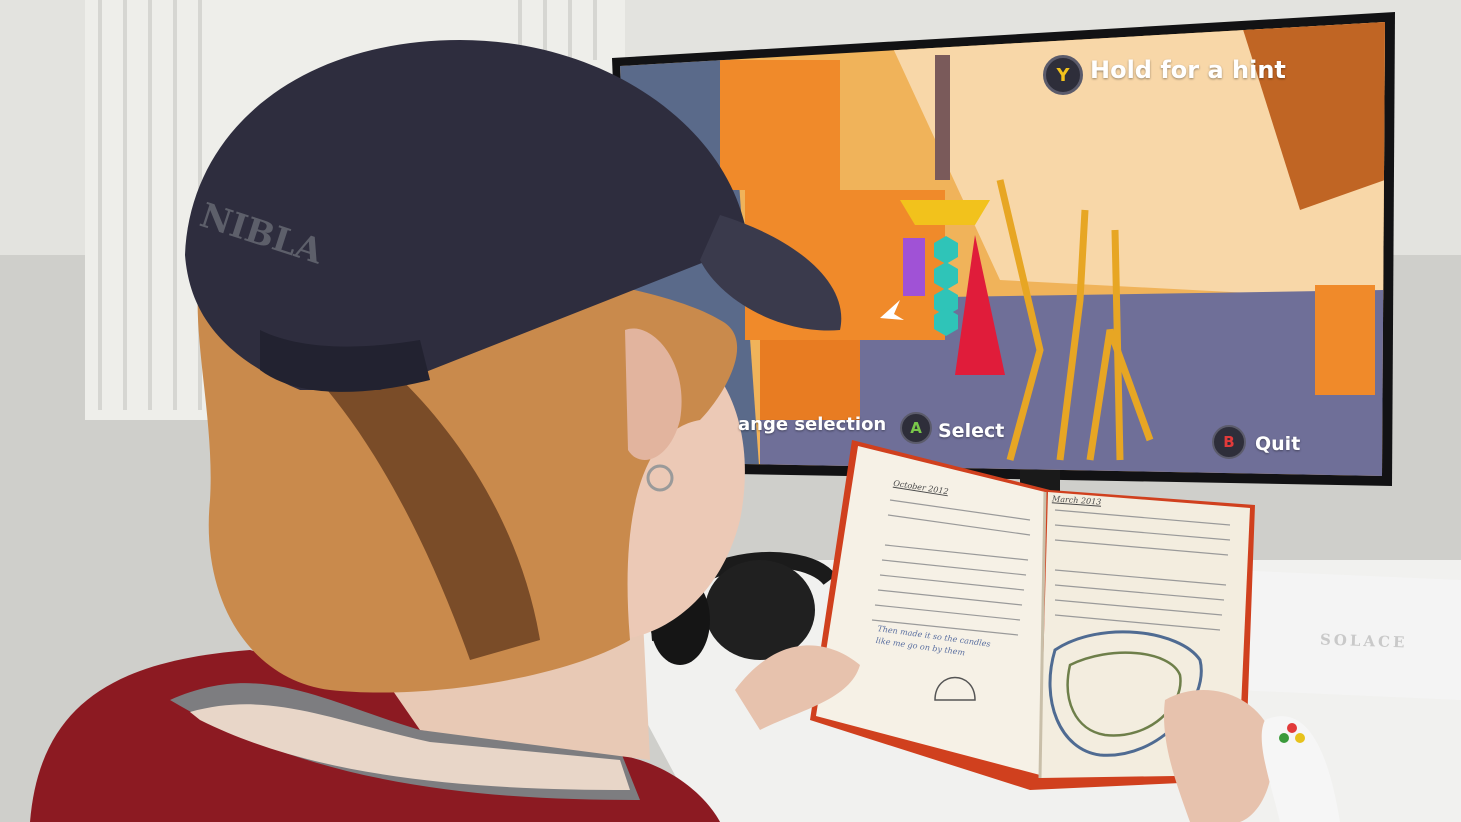 The width and height of the screenshot is (1461, 822). What do you see at coordinates (1188, 70) in the screenshot?
I see `hint-label: Hold for a hint` at bounding box center [1188, 70].